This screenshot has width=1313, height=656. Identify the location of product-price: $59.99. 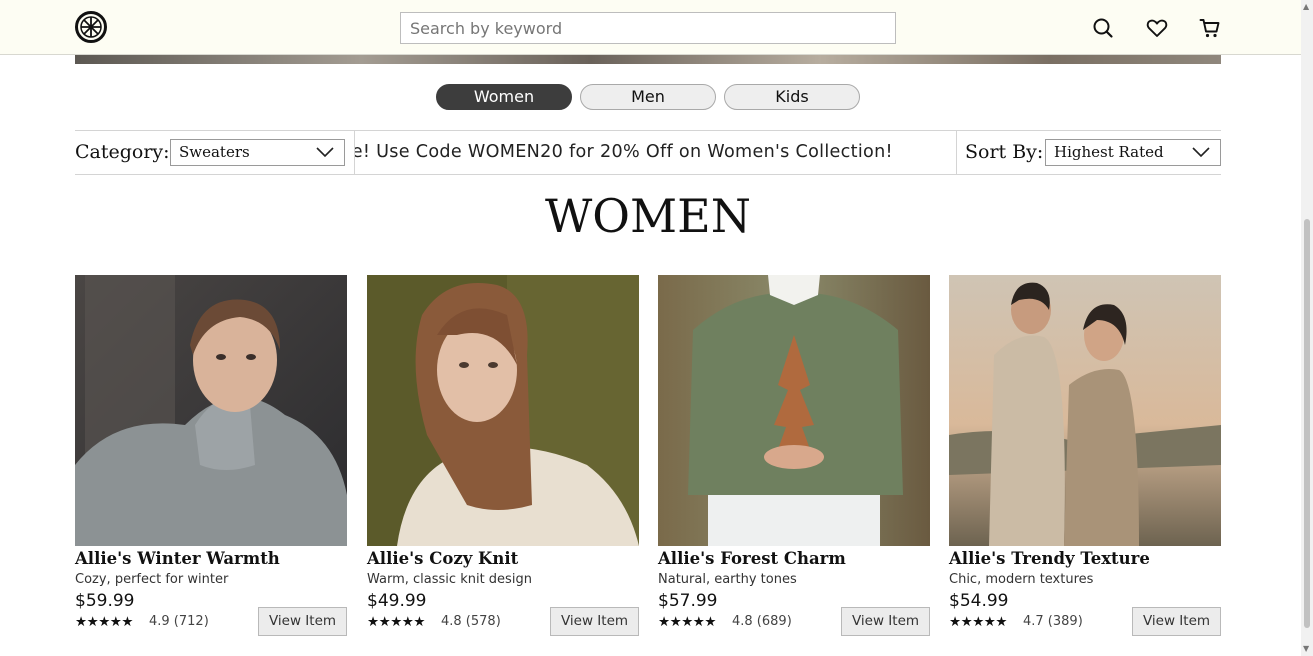
(105, 601).